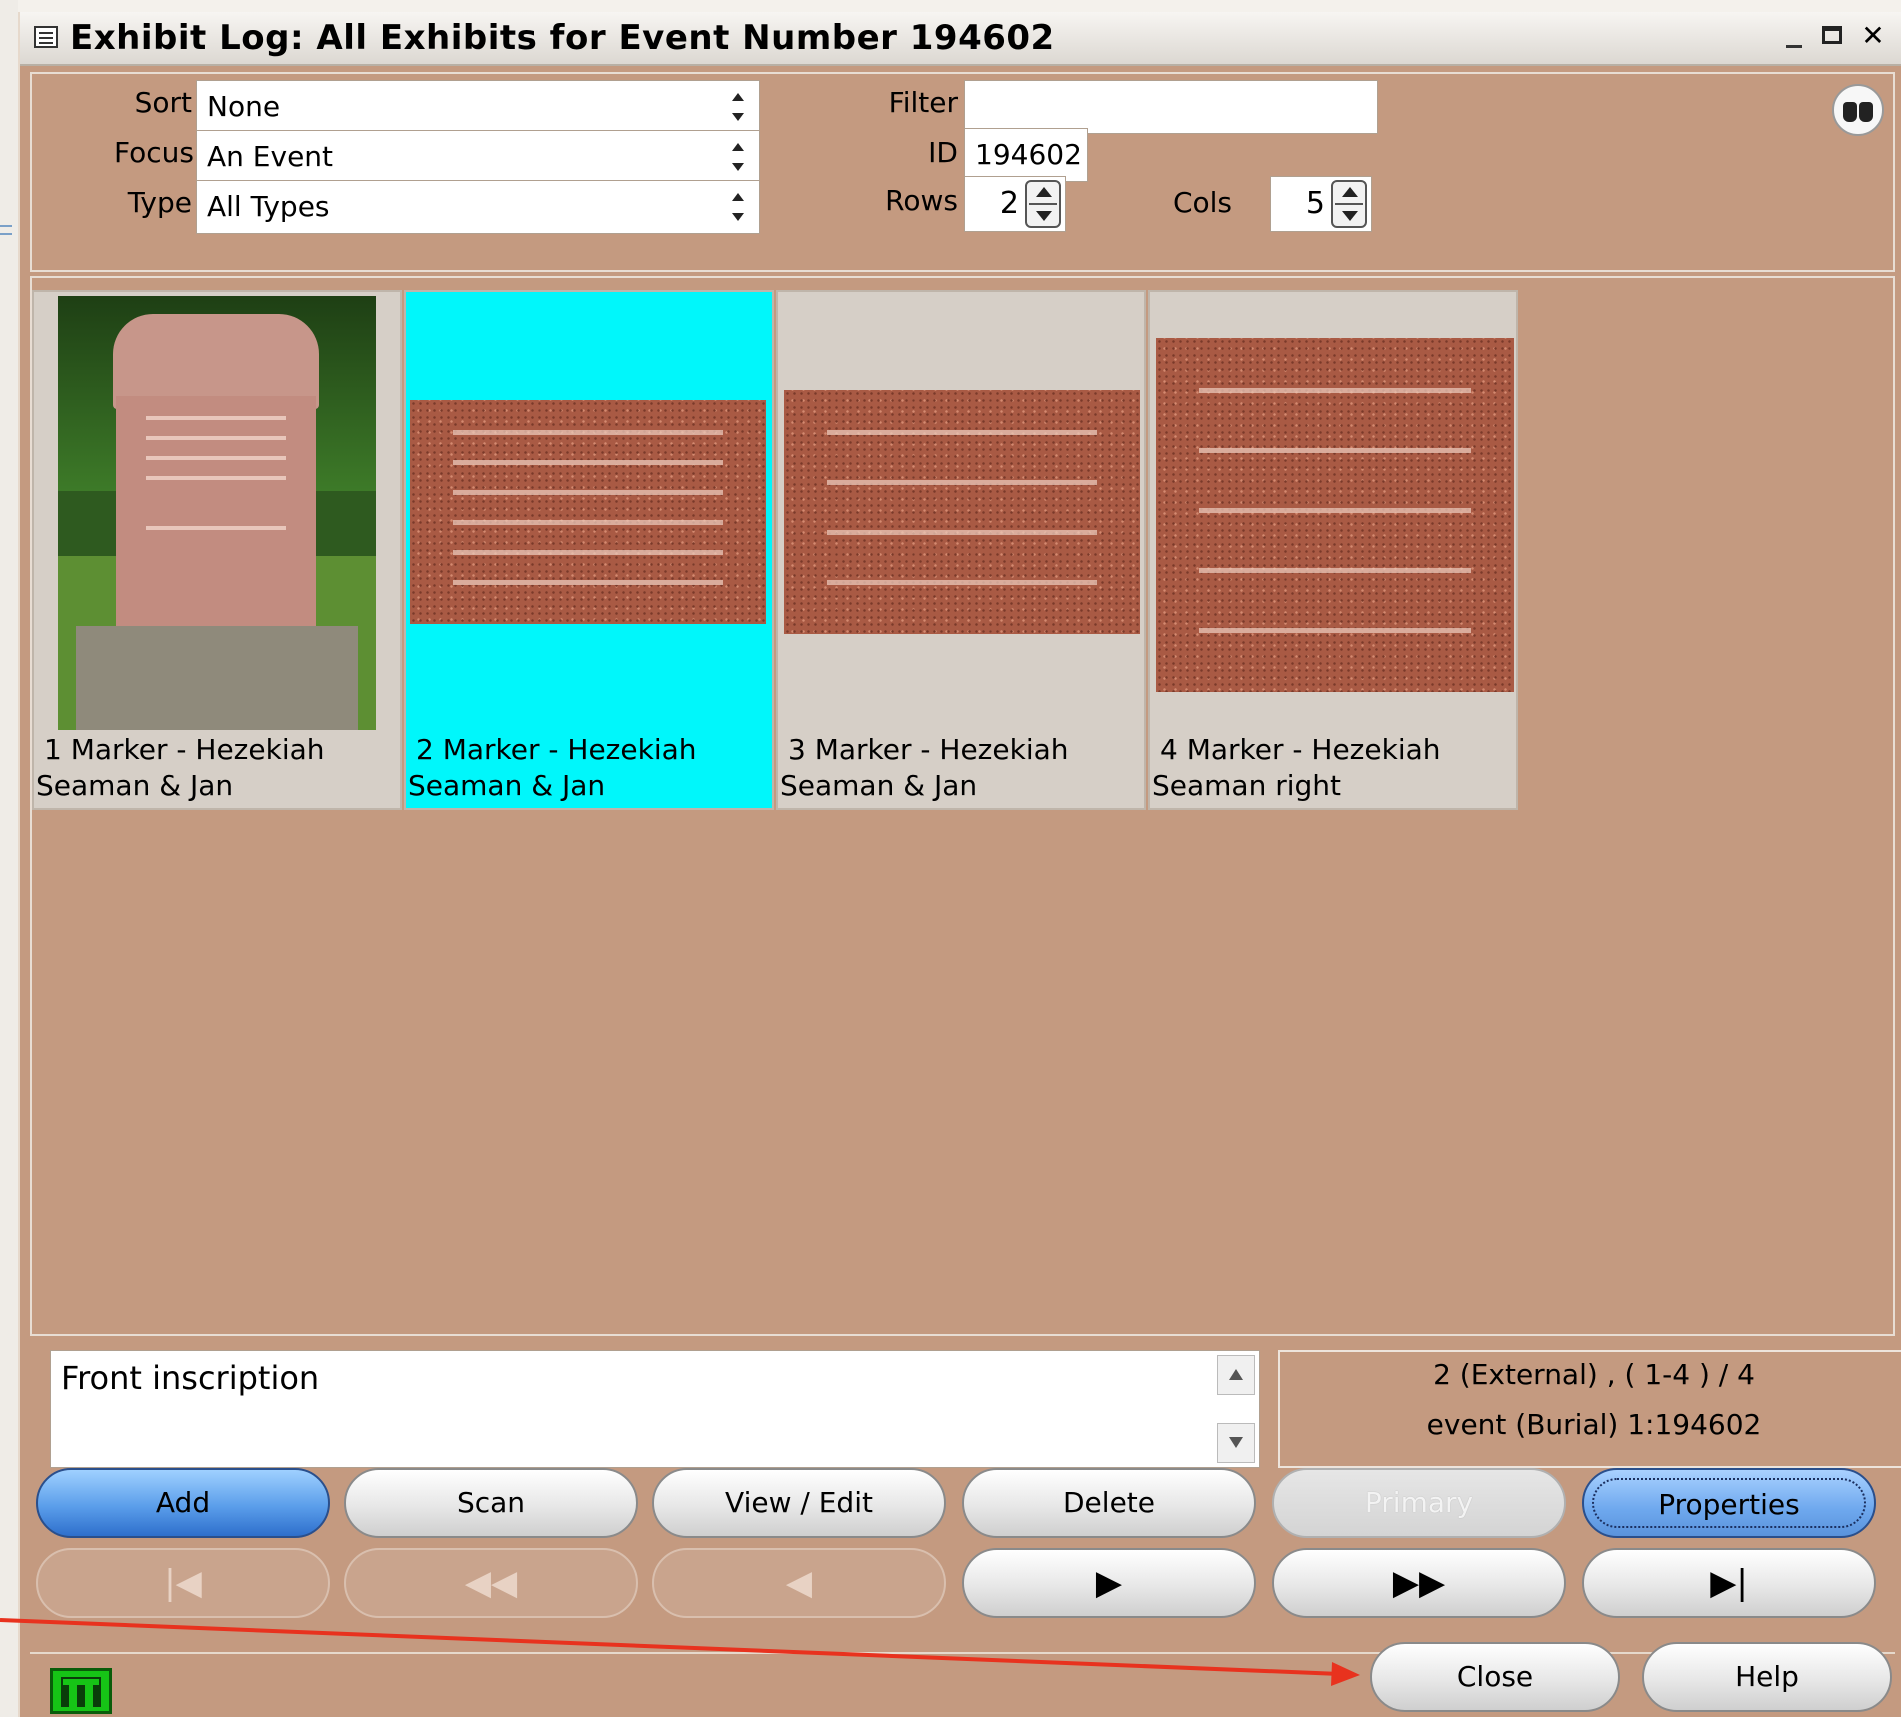 The width and height of the screenshot is (1901, 1717). I want to click on properties-label: Properties, so click(1729, 1503).